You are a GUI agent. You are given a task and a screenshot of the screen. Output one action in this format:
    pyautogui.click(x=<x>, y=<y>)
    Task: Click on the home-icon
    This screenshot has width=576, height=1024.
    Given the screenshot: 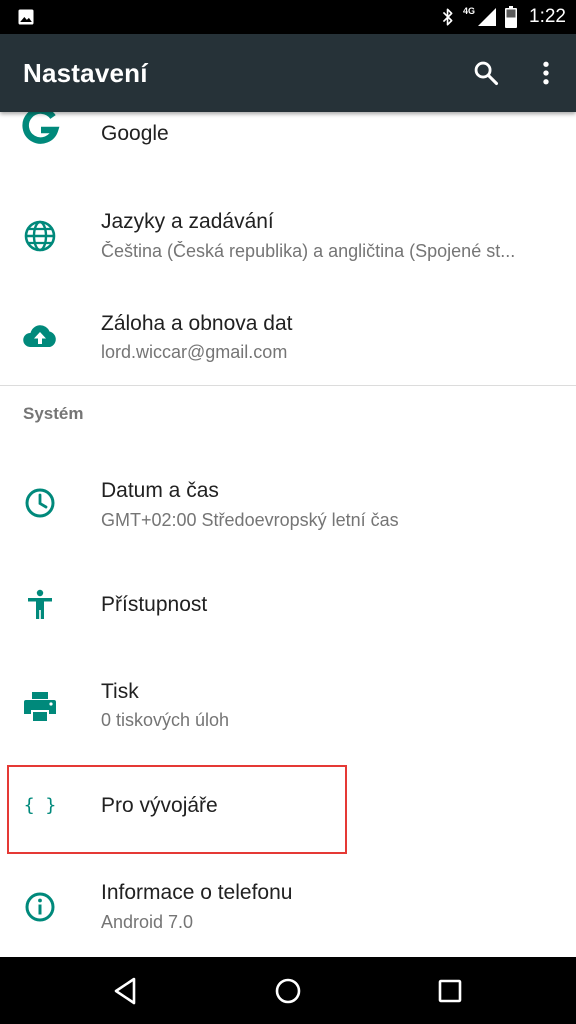 What is the action you would take?
    pyautogui.click(x=288, y=991)
    